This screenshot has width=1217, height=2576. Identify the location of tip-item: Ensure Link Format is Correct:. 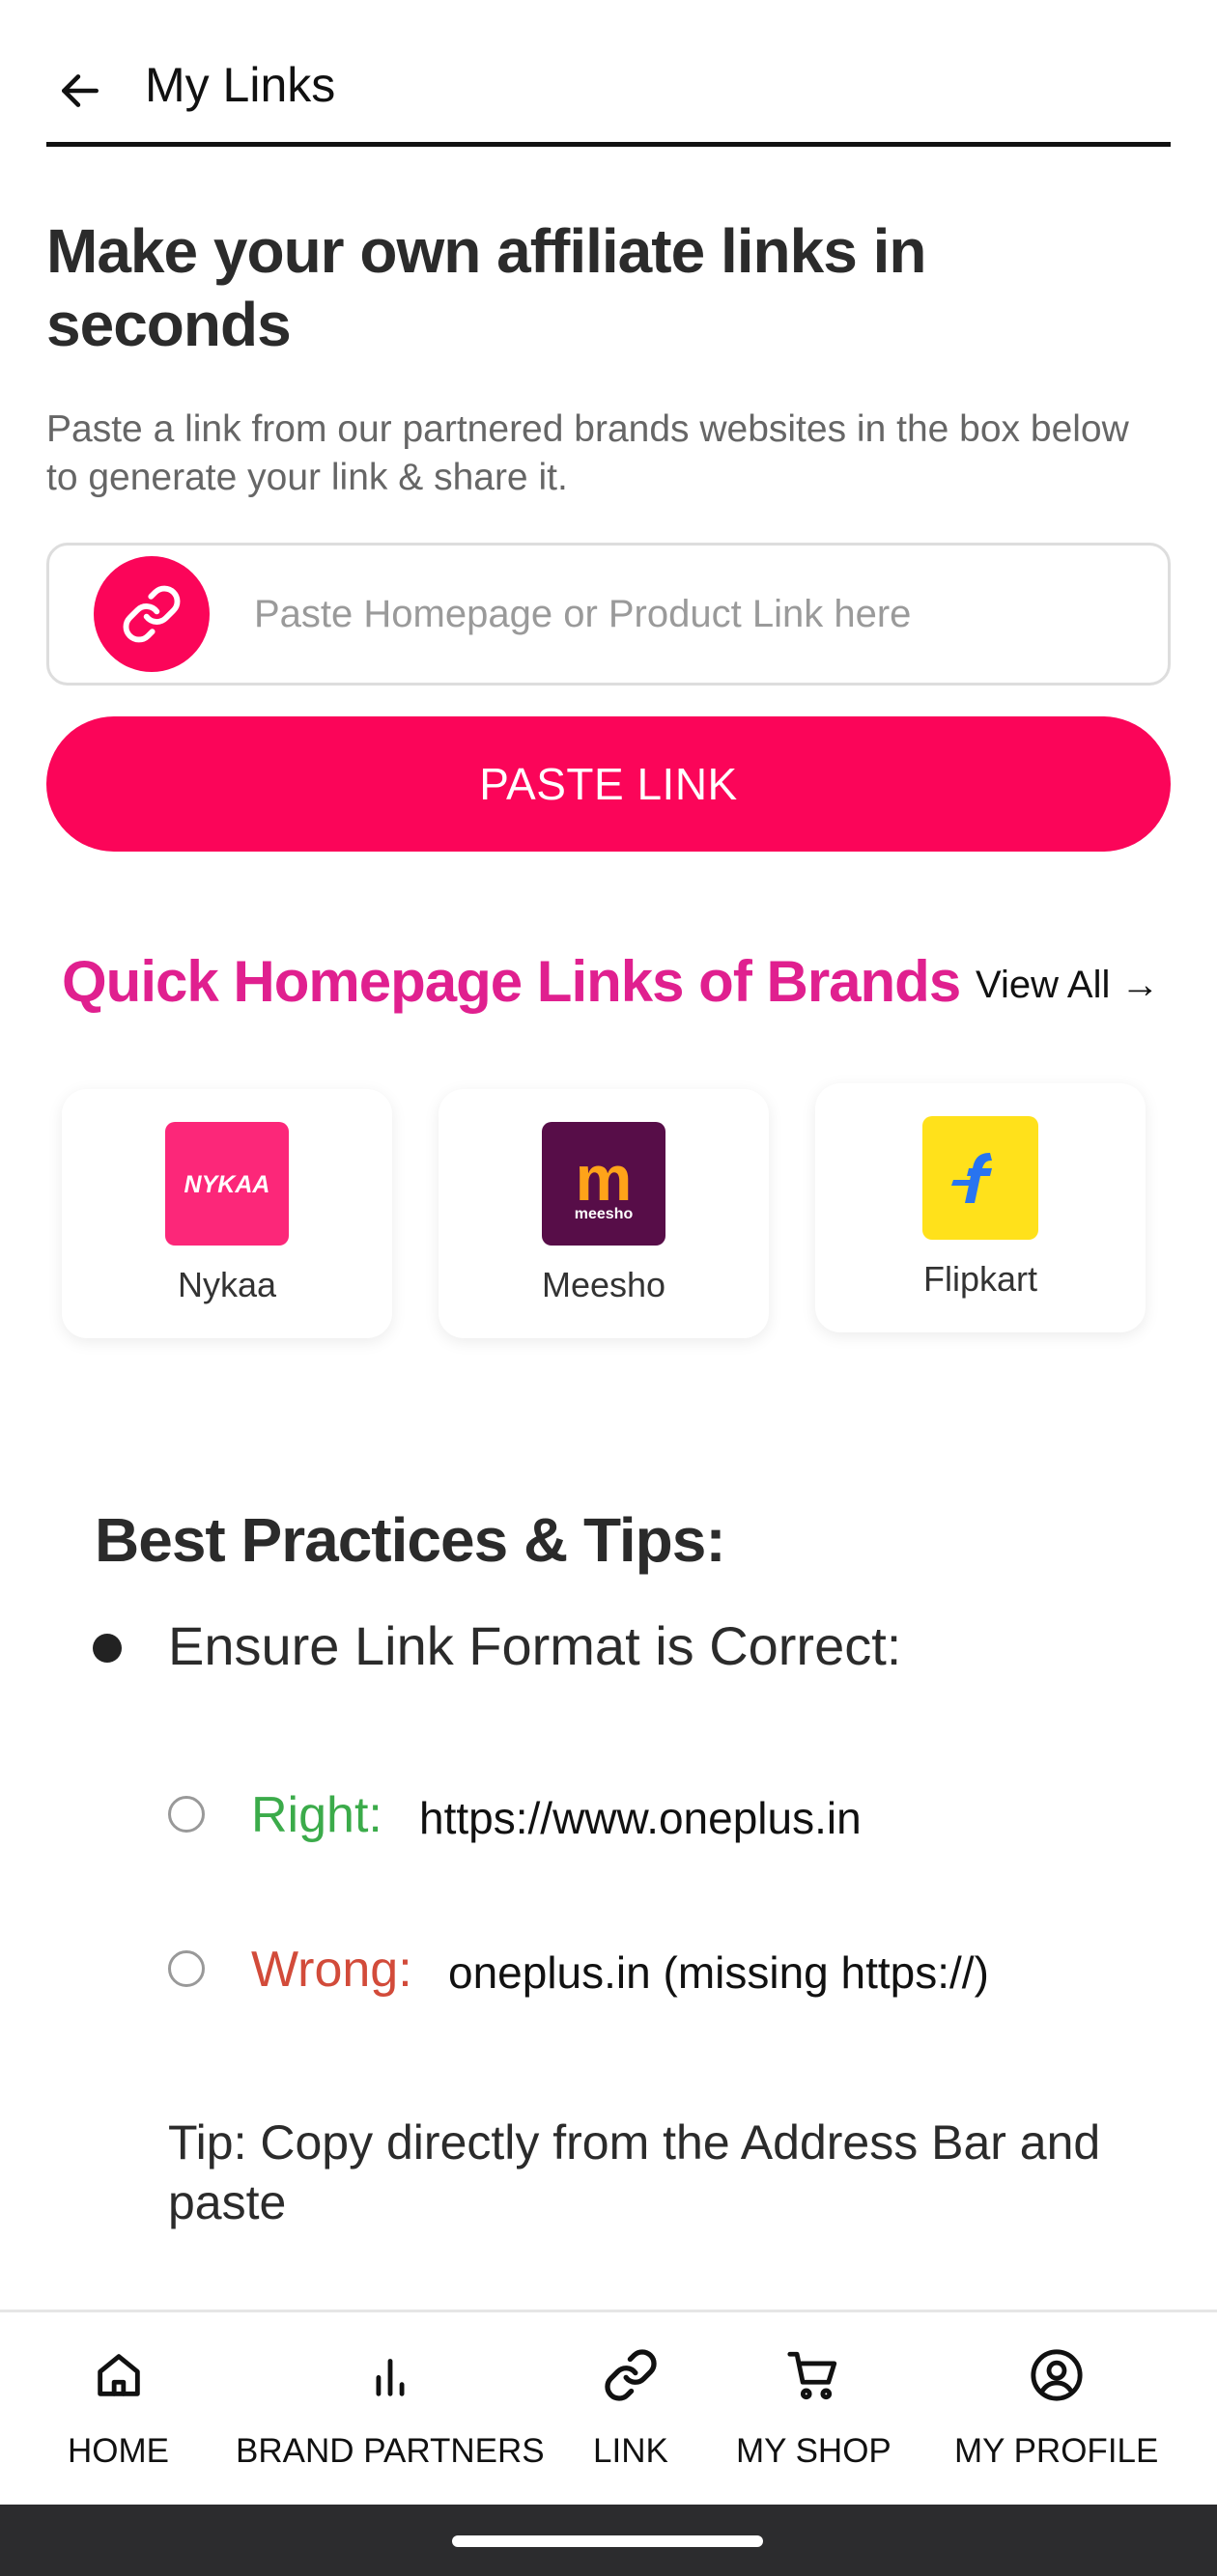
(535, 1646).